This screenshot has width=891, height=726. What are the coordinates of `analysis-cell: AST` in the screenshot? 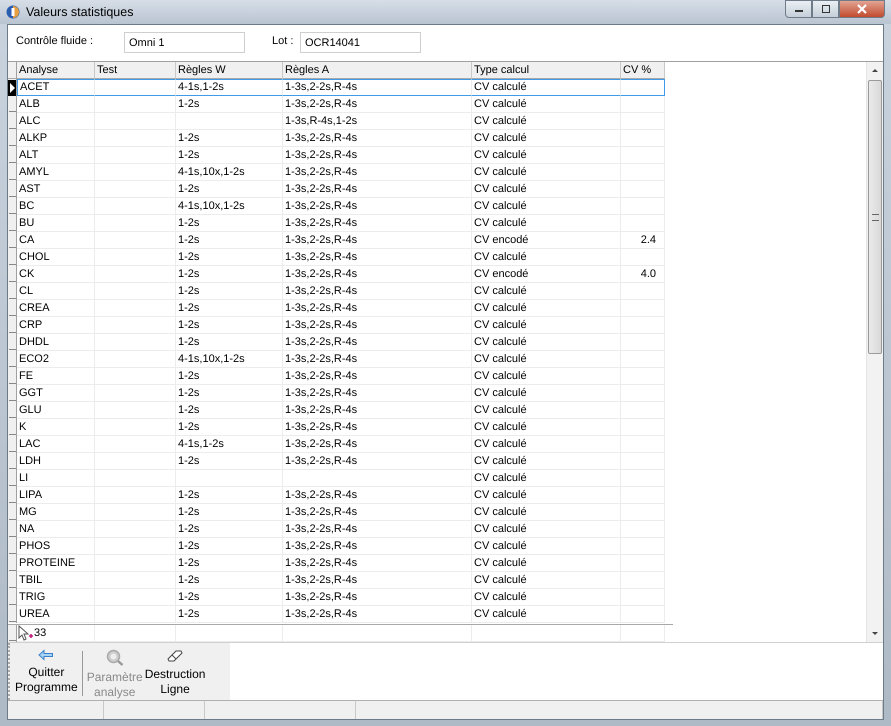 It's located at (56, 189).